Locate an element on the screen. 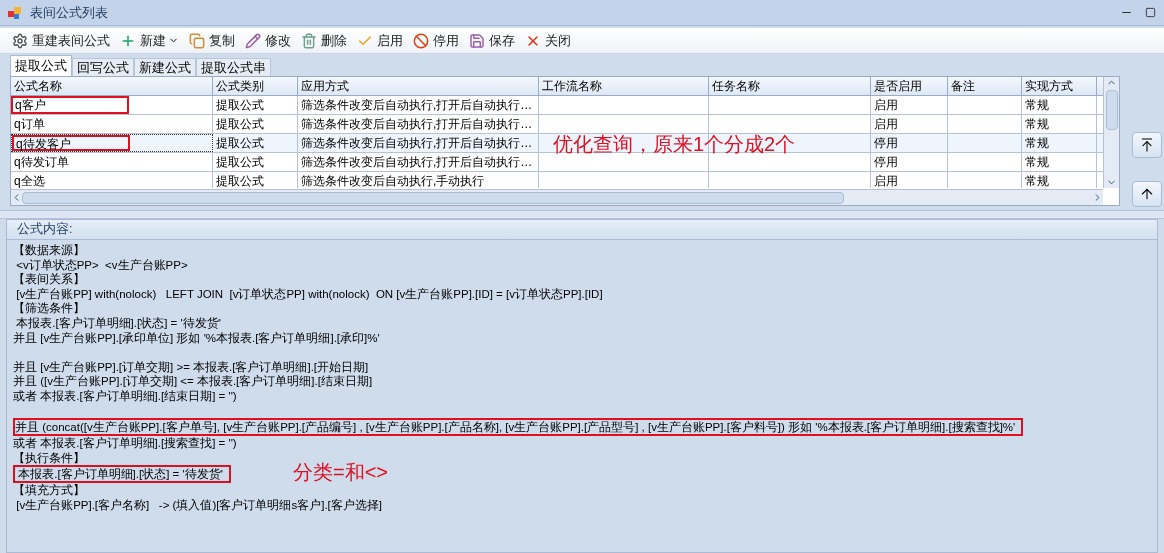 This screenshot has width=1164, height=553. restore-icon is located at coordinates (1150, 12).